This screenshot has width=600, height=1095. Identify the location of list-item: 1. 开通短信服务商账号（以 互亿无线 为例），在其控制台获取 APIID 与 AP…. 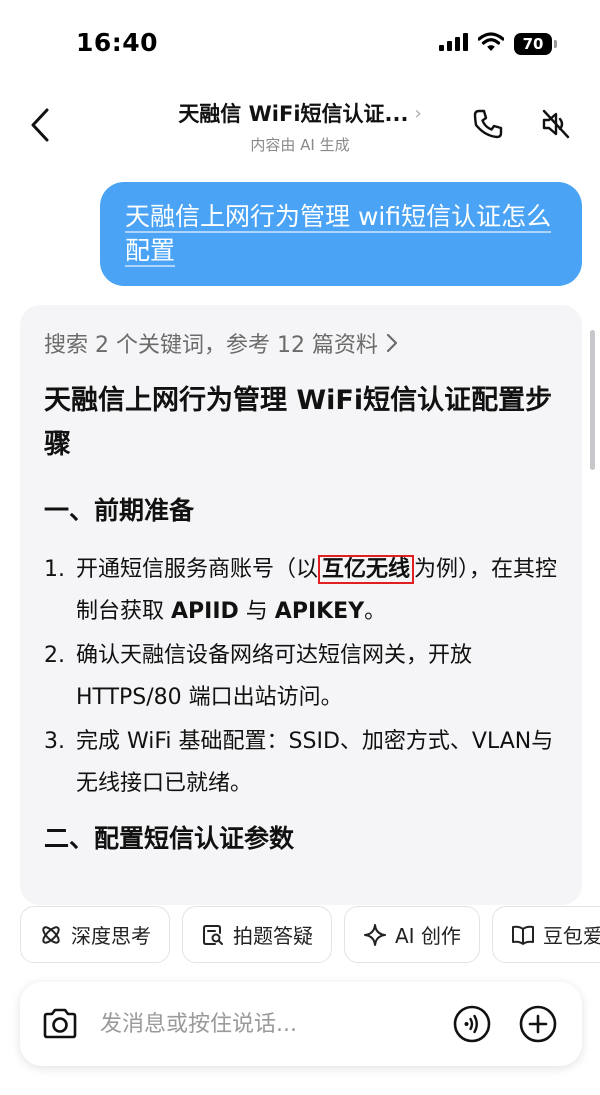
(301, 591).